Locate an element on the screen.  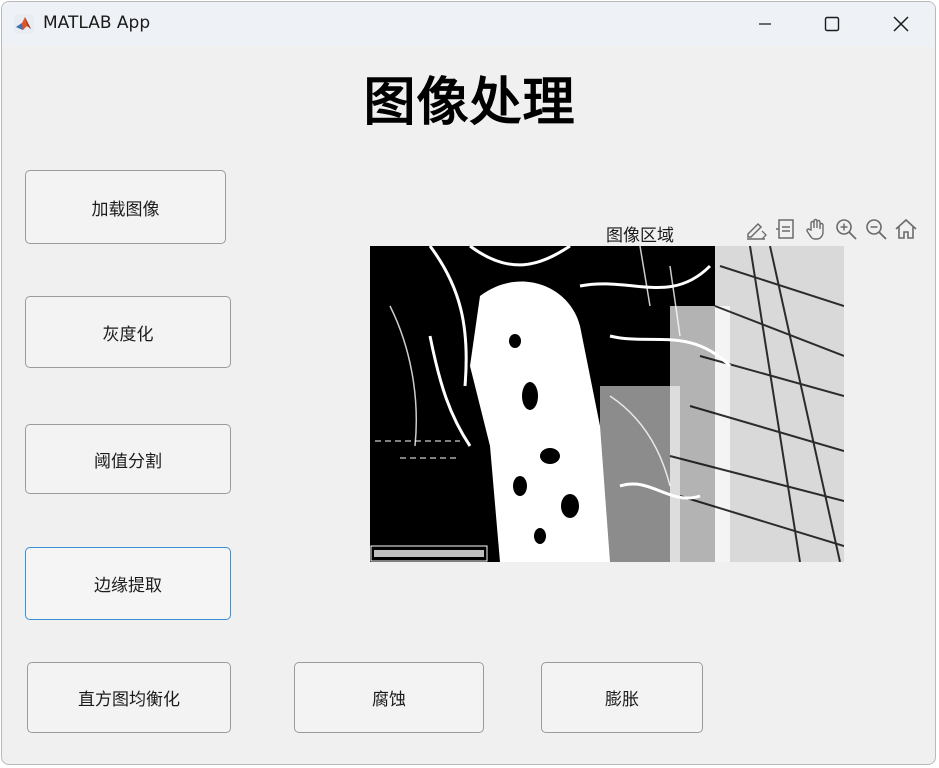
data-tip-icon is located at coordinates (785, 229).